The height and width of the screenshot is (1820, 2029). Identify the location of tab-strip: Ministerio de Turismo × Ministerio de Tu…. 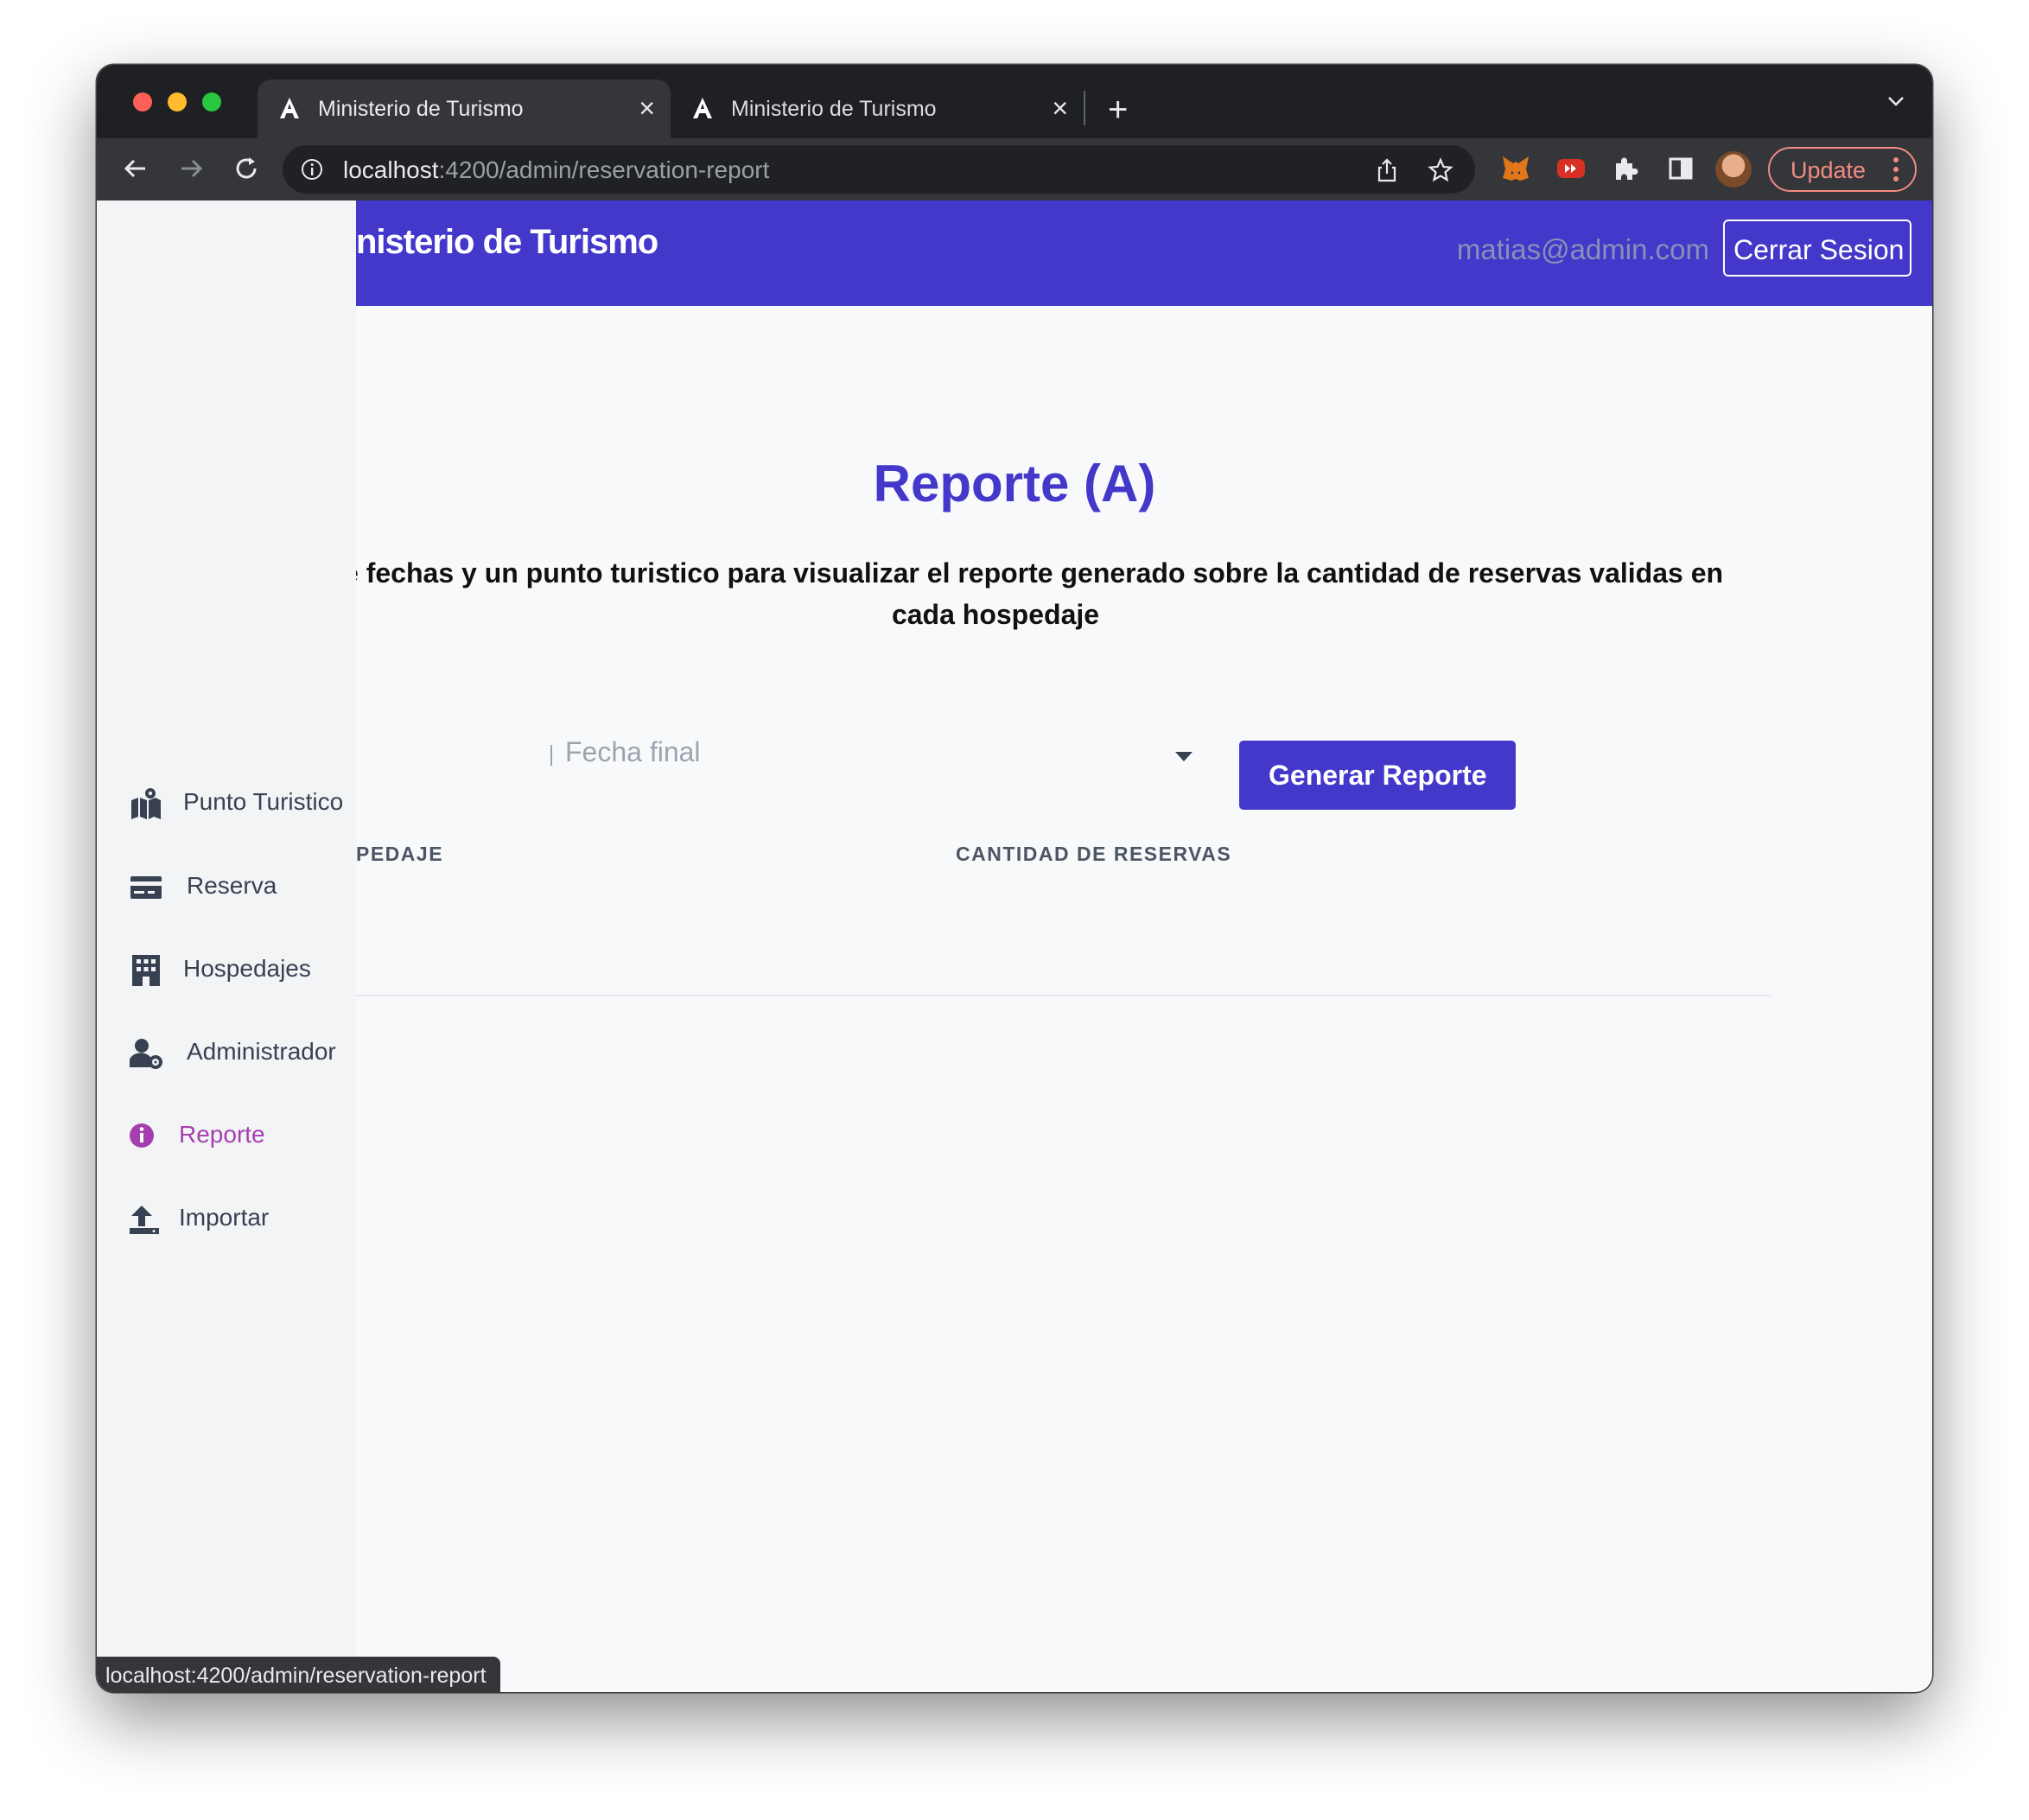
(1014, 102).